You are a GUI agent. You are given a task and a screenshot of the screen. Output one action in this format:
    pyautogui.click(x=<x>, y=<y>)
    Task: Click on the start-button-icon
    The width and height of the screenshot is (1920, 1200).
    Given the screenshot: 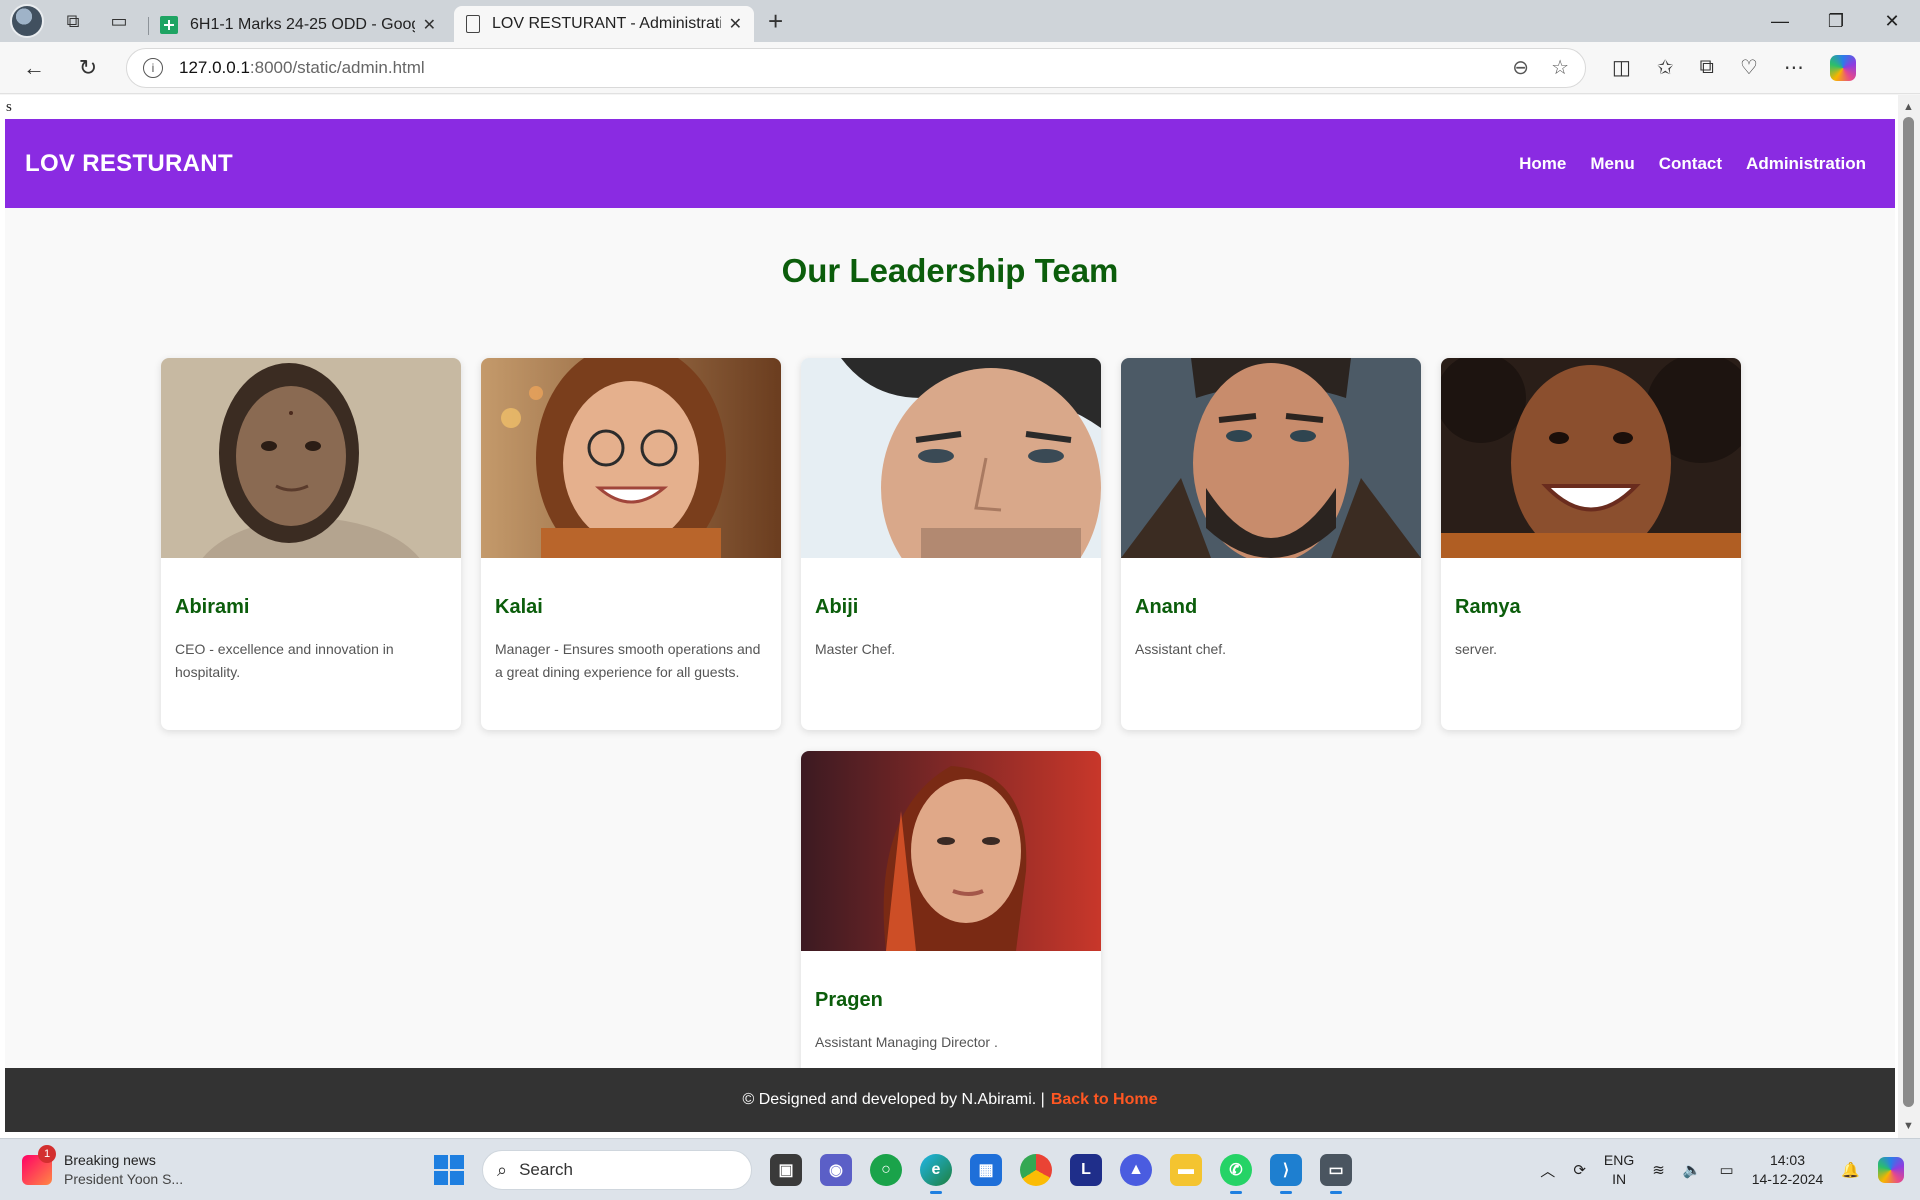 What is the action you would take?
    pyautogui.click(x=449, y=1170)
    